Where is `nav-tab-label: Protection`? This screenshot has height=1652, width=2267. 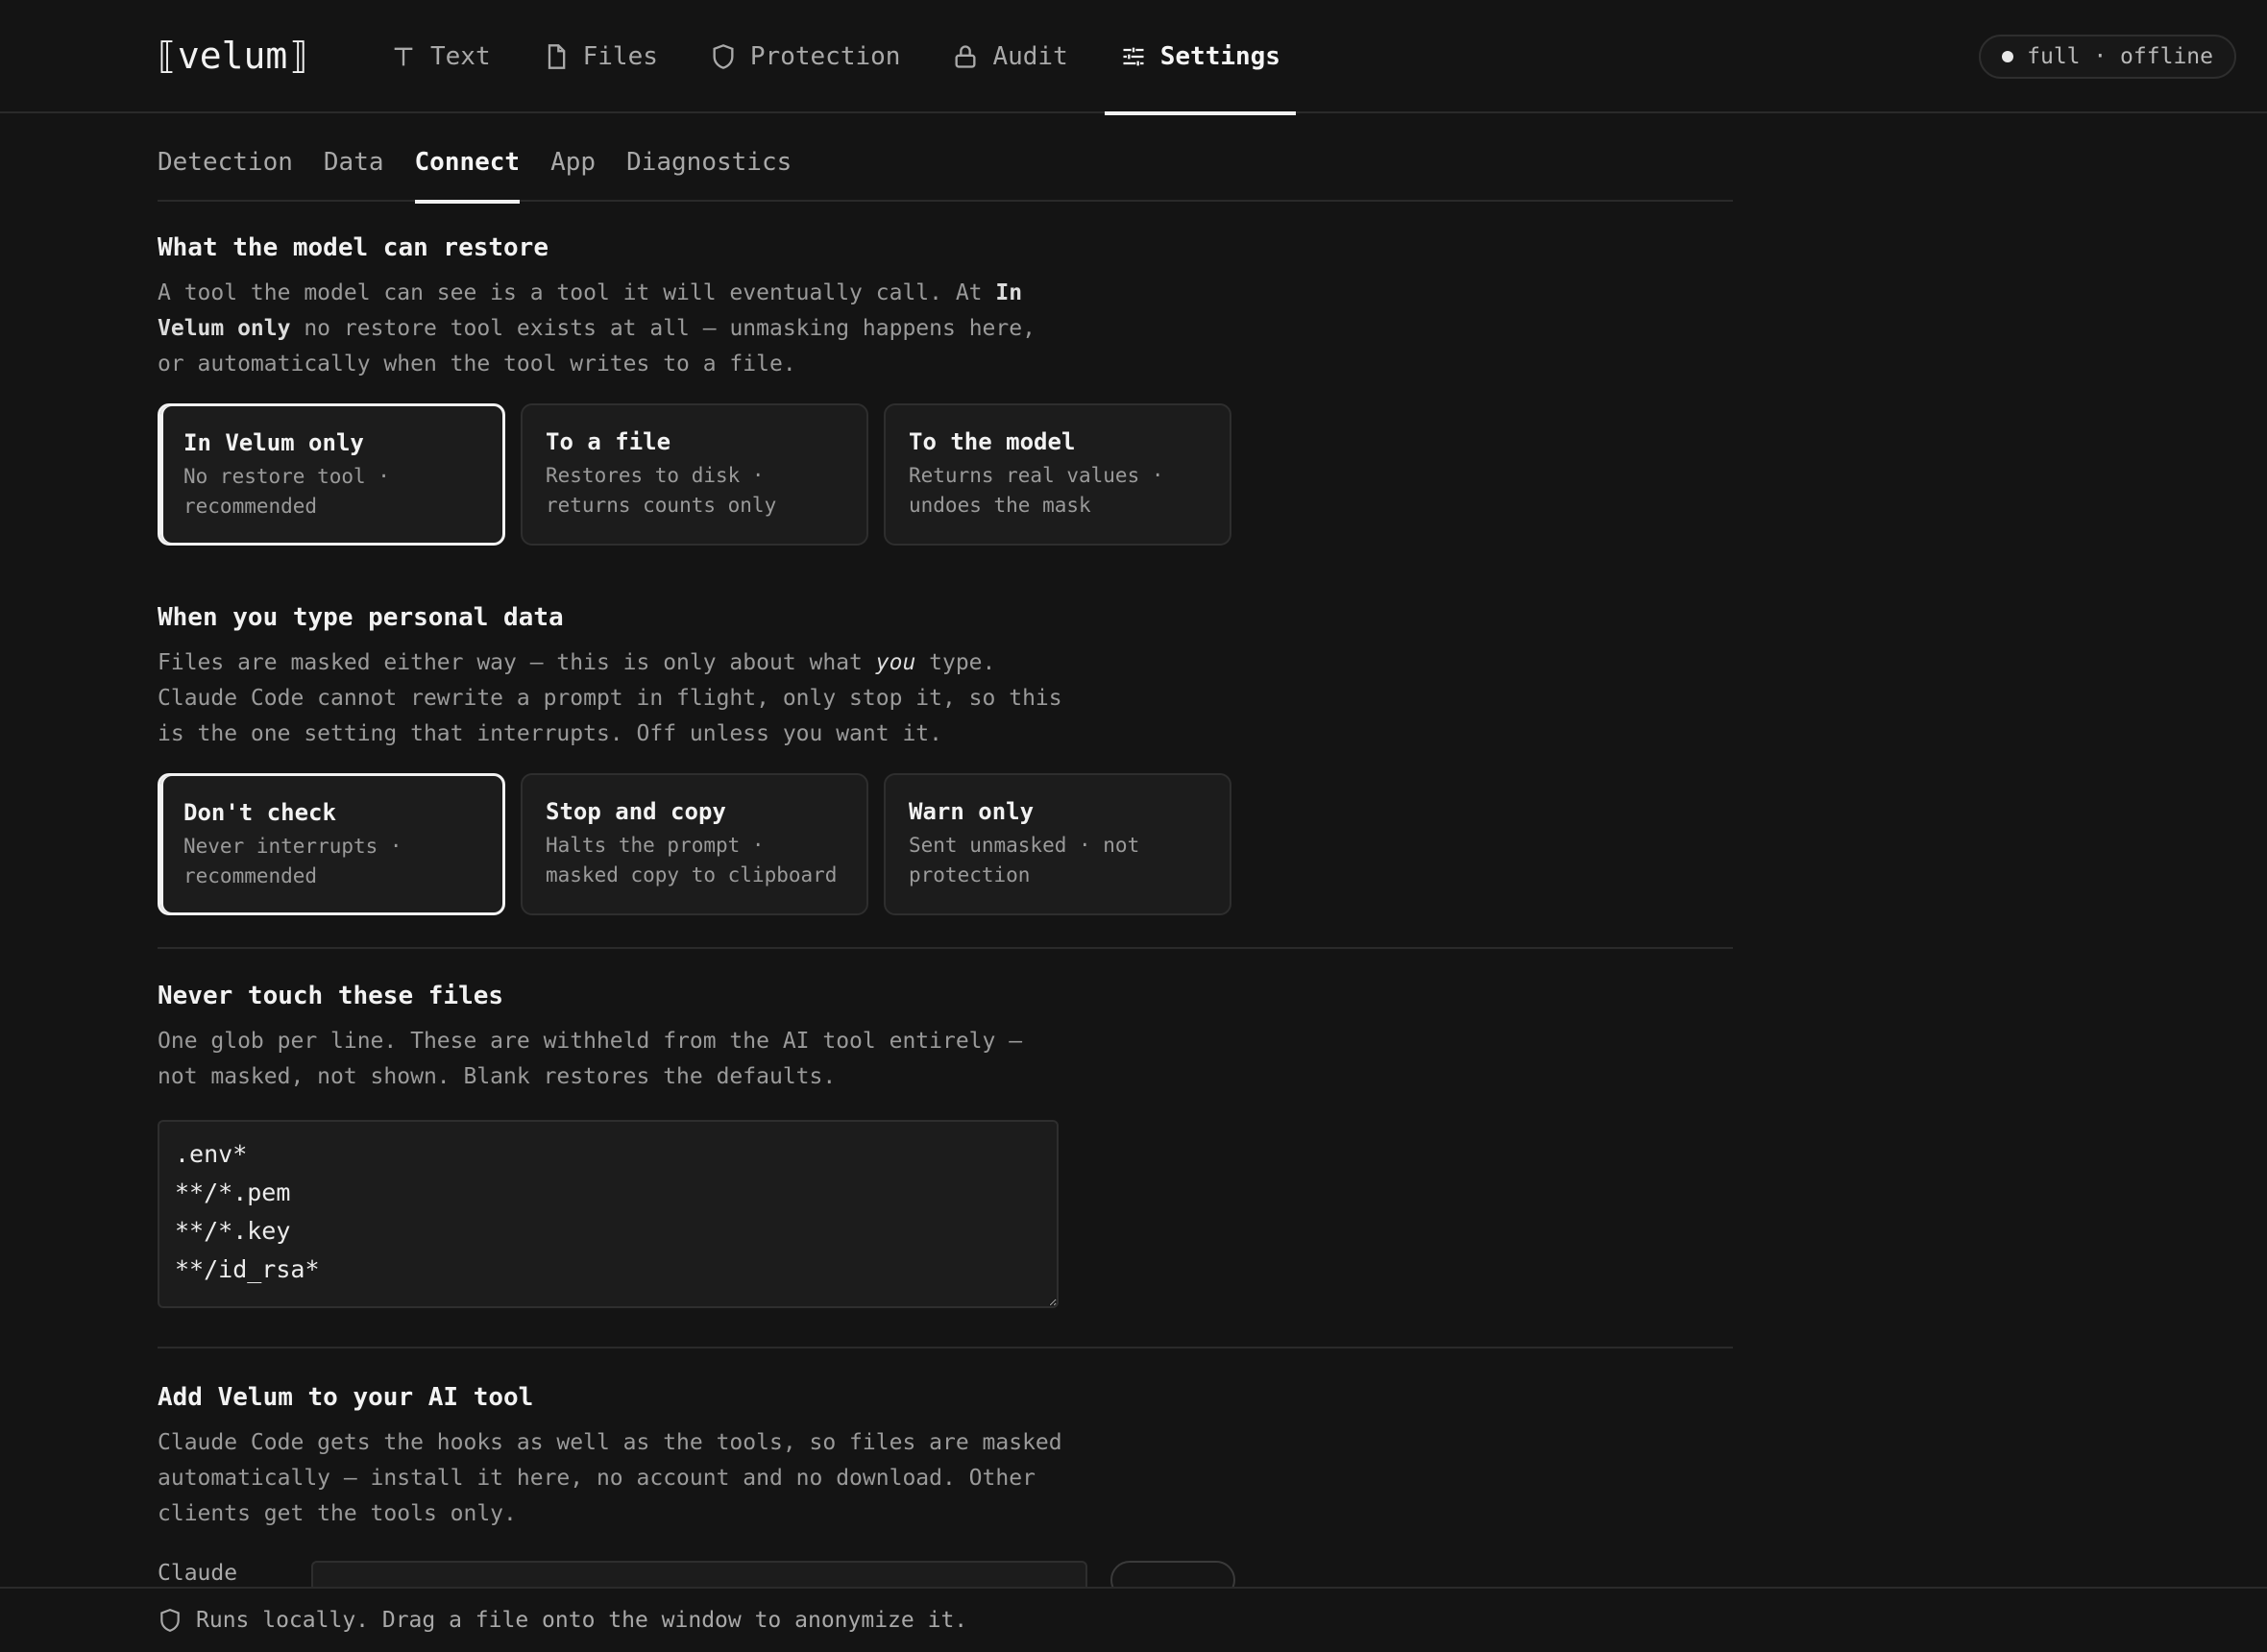 nav-tab-label: Protection is located at coordinates (825, 56).